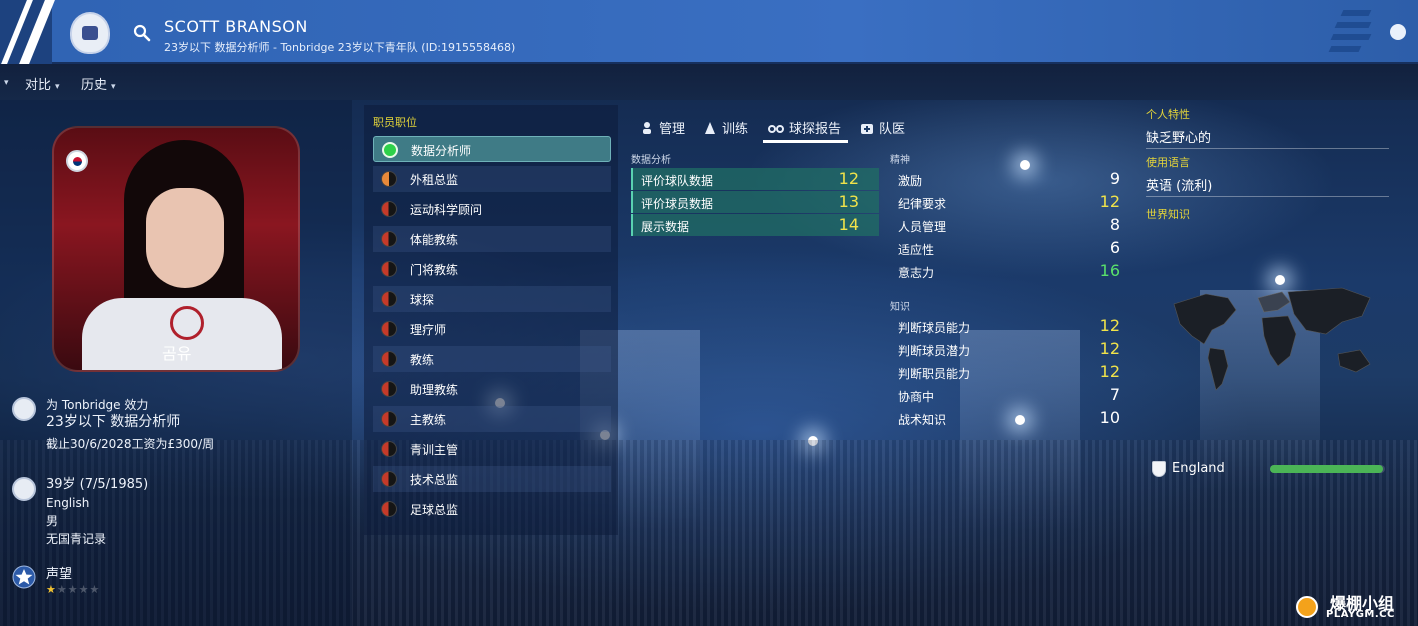 Image resolution: width=1418 pixels, height=626 pixels. What do you see at coordinates (90, 33) in the screenshot?
I see `club-crest-icon` at bounding box center [90, 33].